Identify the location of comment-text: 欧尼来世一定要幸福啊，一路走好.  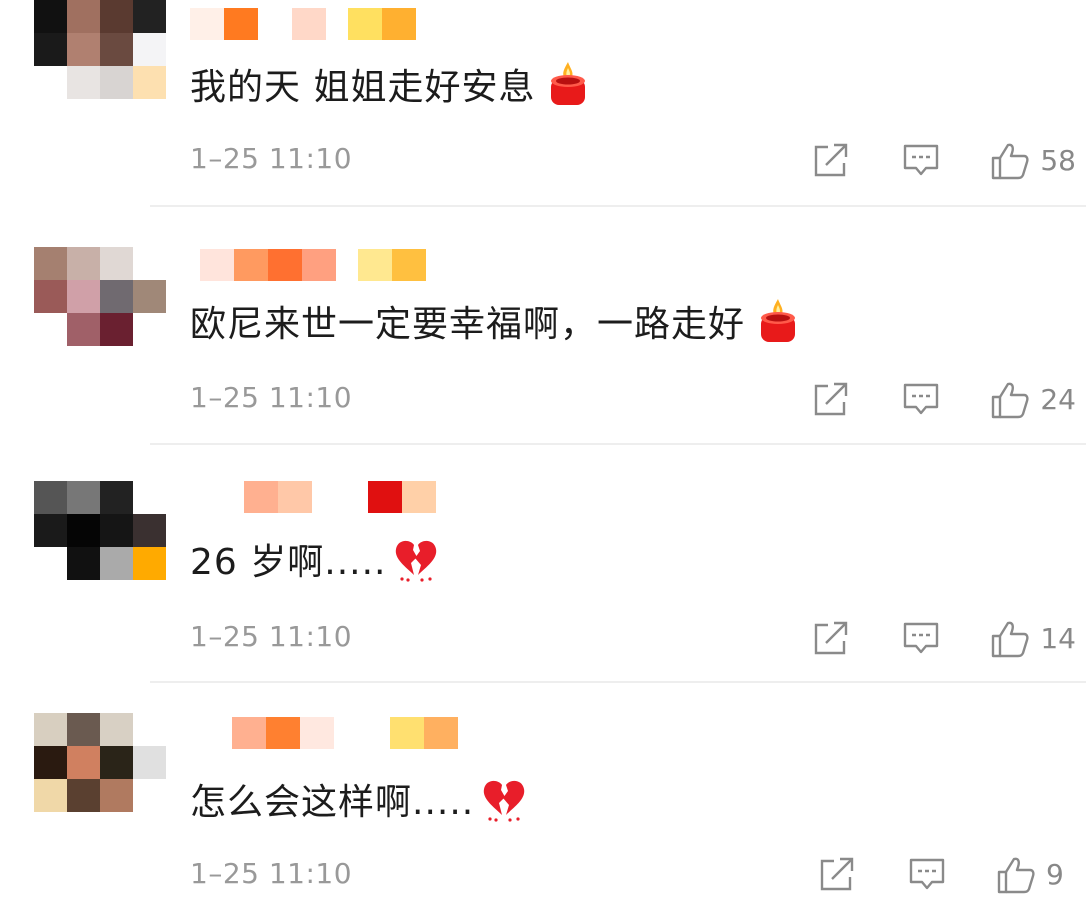
(494, 321).